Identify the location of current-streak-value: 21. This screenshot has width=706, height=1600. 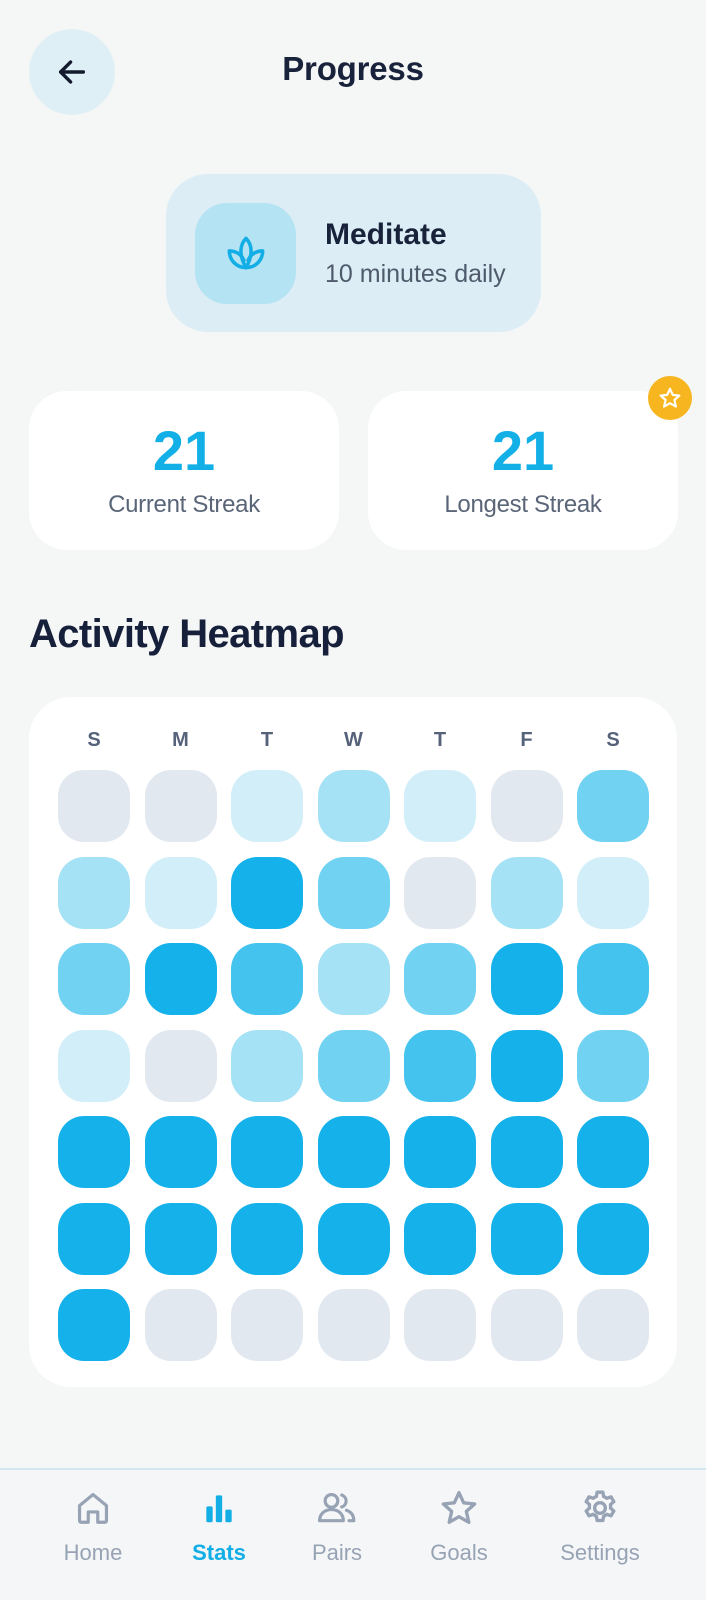
(184, 450).